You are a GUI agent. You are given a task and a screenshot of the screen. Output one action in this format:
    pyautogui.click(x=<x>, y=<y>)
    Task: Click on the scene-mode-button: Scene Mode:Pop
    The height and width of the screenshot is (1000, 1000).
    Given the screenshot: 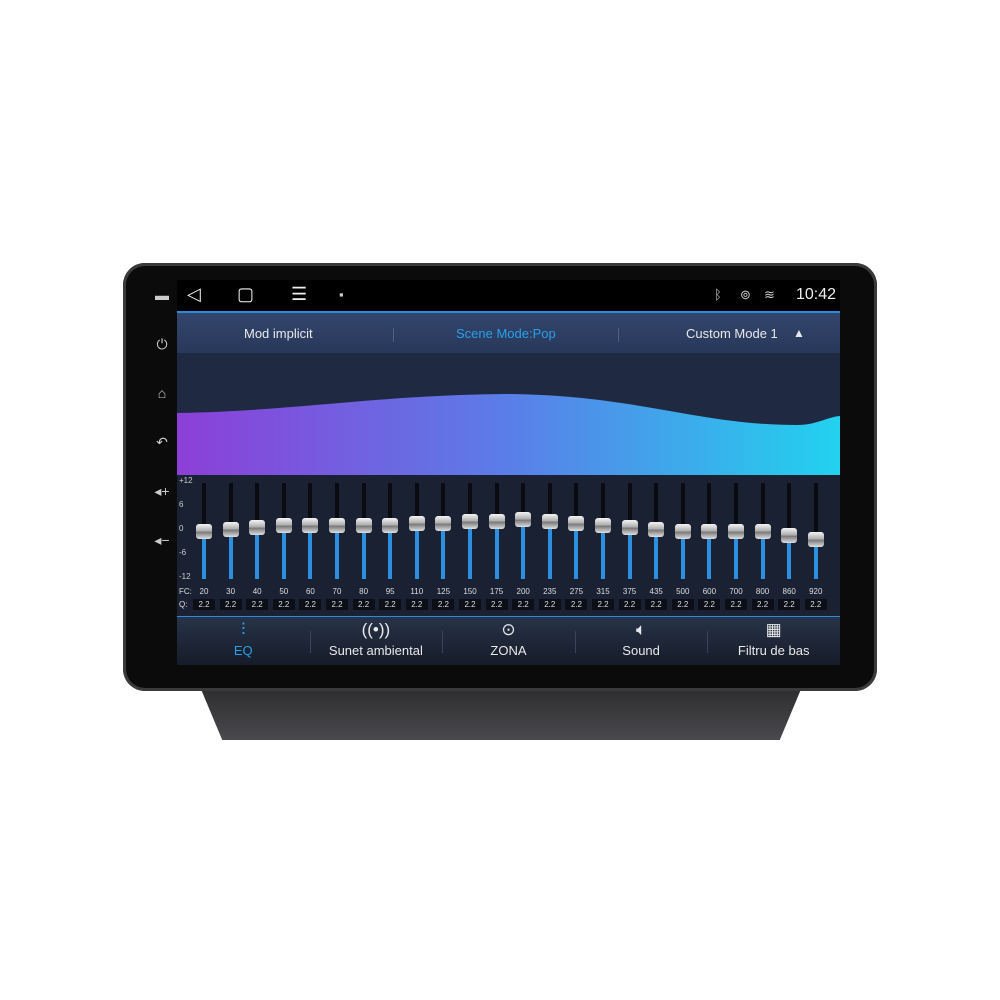 What is the action you would take?
    pyautogui.click(x=506, y=333)
    